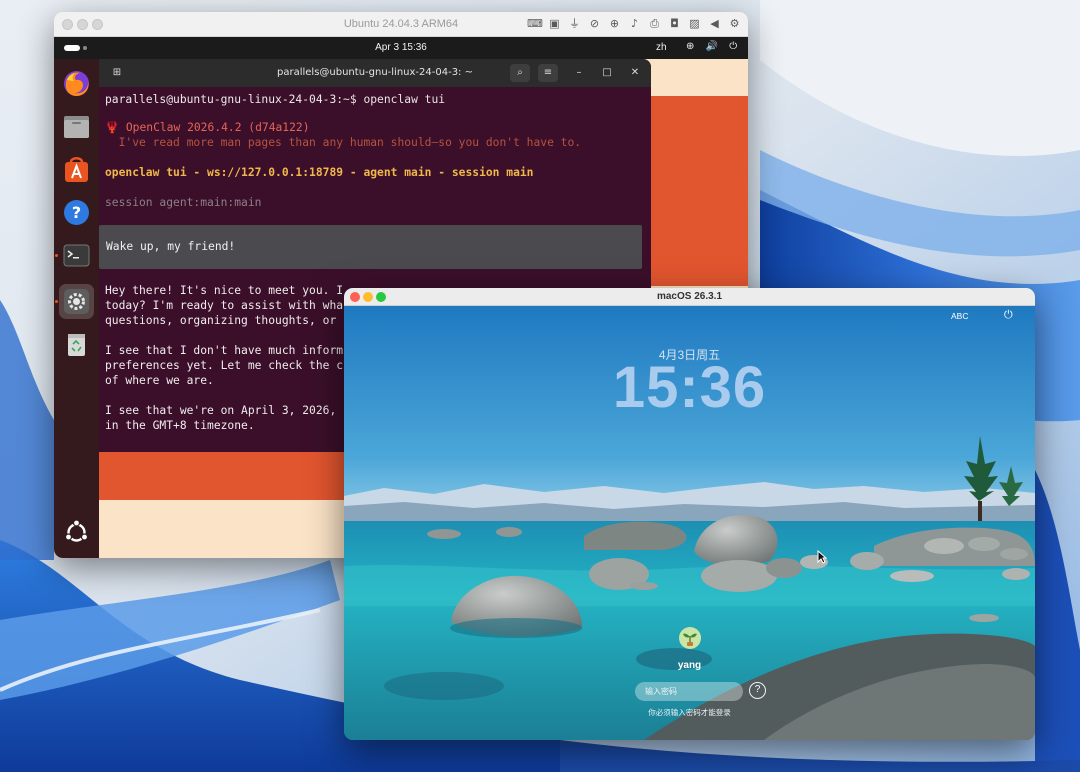 Image resolution: width=1080 pixels, height=772 pixels. Describe the element at coordinates (635, 73) in the screenshot. I see `close-icon: ✕` at that location.